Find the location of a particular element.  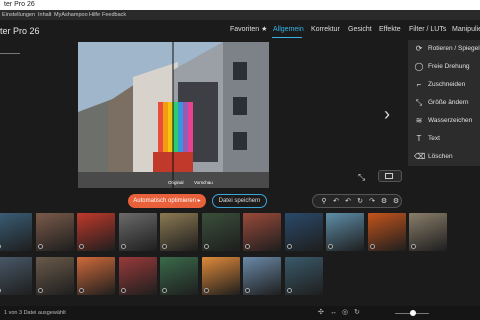

settings-icon: ⚙ is located at coordinates (384, 202).